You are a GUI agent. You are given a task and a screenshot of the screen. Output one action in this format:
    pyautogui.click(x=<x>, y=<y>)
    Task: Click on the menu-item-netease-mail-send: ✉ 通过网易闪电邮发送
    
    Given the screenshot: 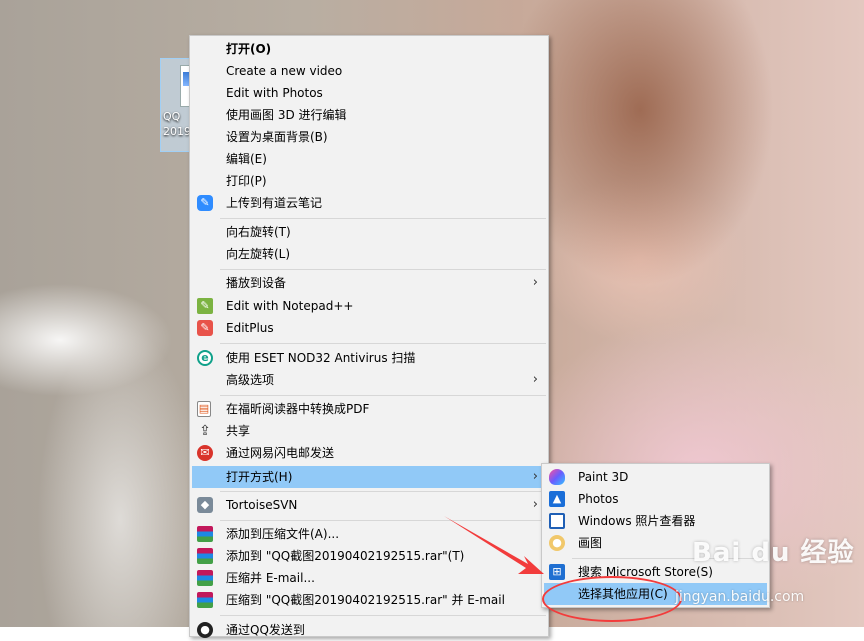 What is the action you would take?
    pyautogui.click(x=369, y=453)
    